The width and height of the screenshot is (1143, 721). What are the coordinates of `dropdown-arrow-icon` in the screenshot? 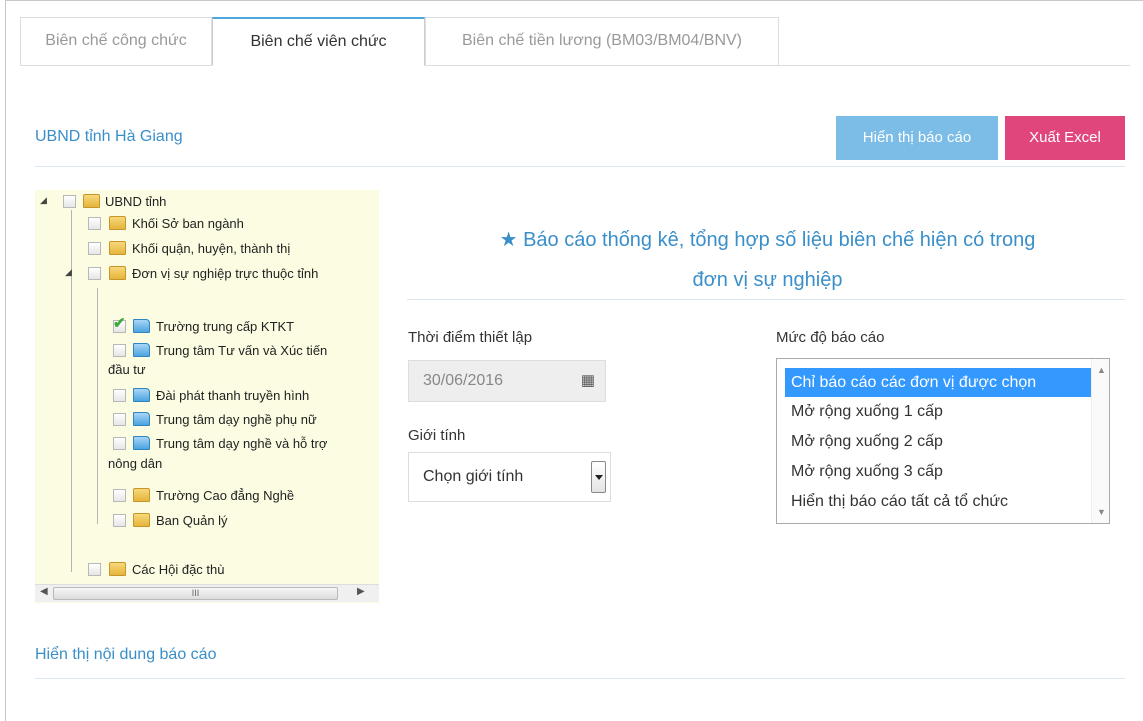 It's located at (598, 477).